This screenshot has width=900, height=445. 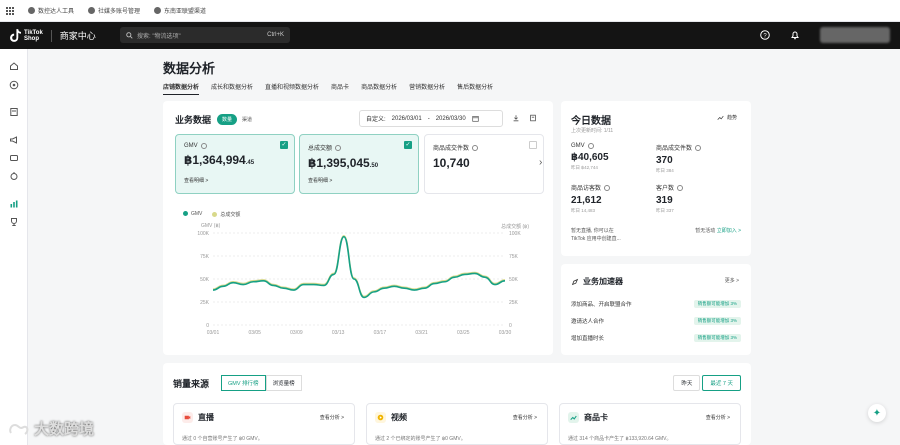 I want to click on trend-icon, so click(x=720, y=117).